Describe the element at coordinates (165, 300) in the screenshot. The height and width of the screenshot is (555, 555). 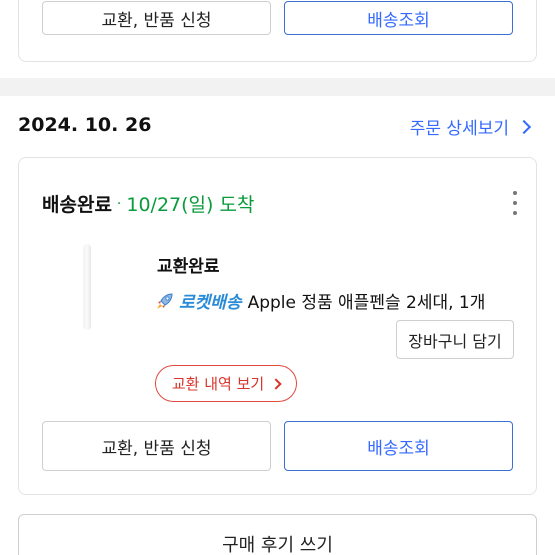
I see `rocket-icon` at that location.